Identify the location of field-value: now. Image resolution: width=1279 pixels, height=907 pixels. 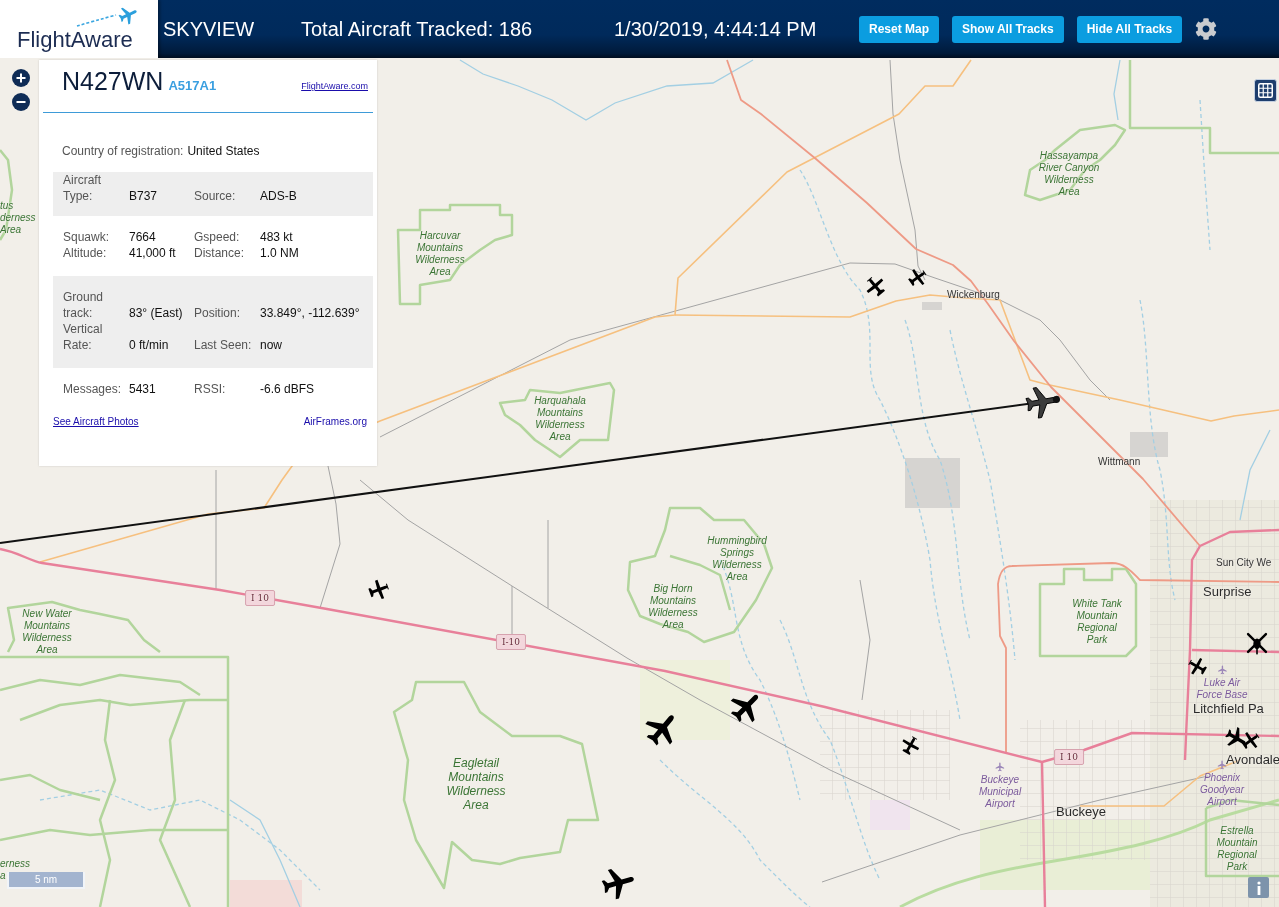
(271, 345).